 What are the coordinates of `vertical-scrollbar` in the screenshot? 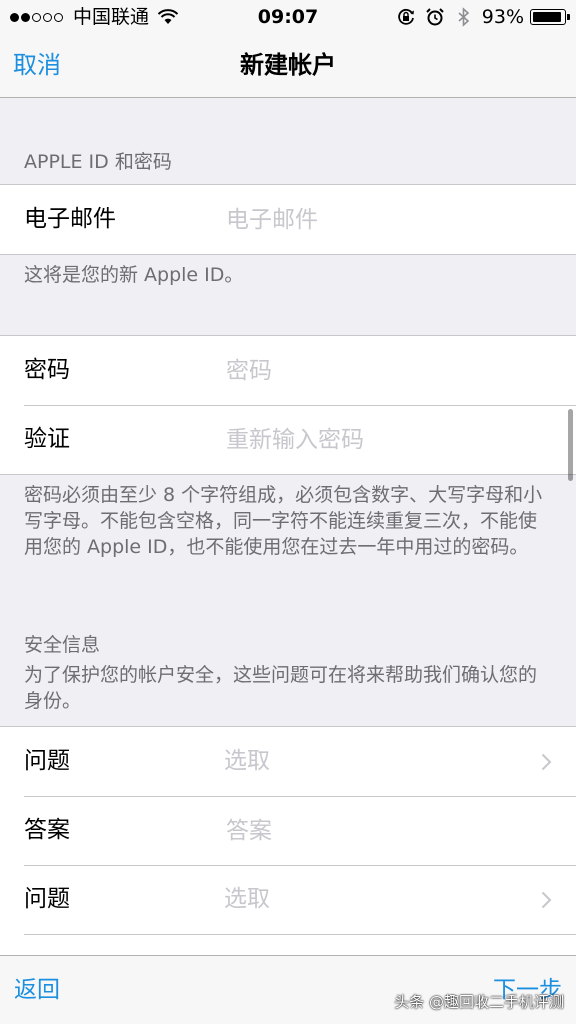 It's located at (570, 445).